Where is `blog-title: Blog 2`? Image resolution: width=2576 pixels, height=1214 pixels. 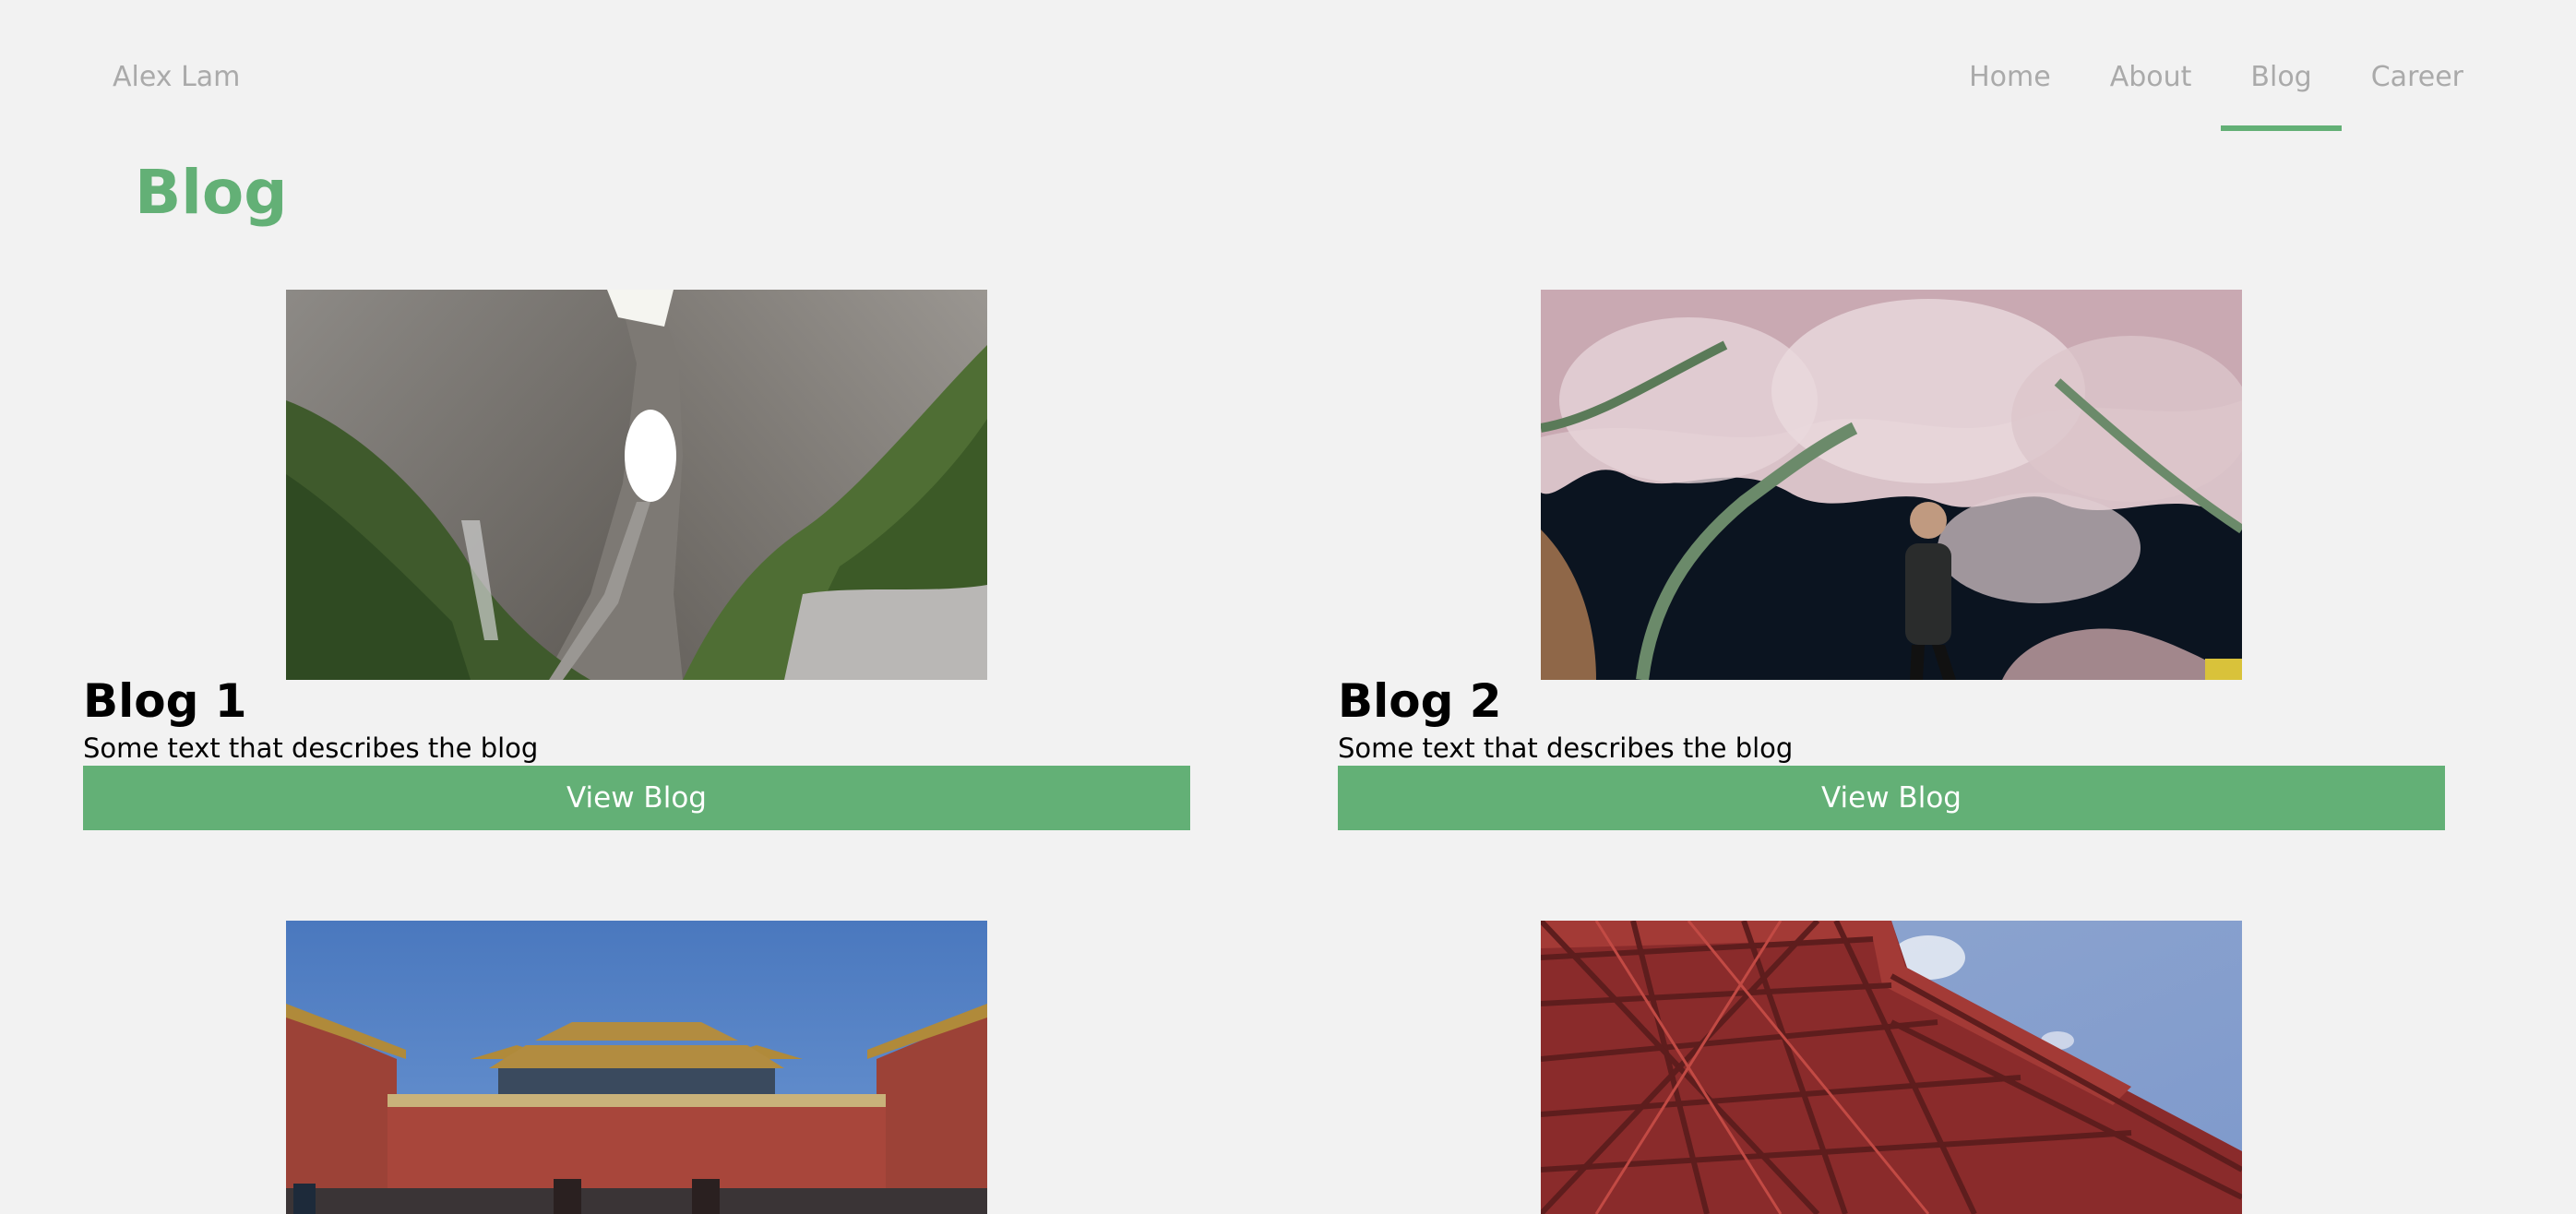
blog-title: Blog 2 is located at coordinates (1420, 701).